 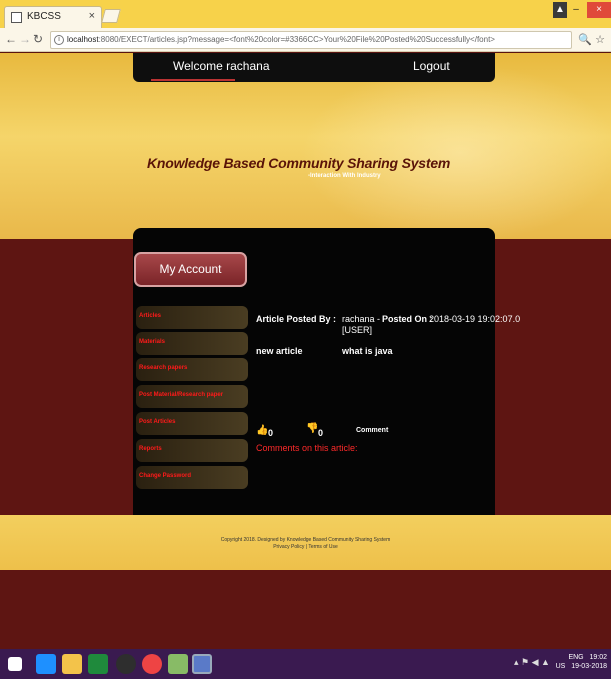 I want to click on user-profile-icon: ▲, so click(x=560, y=10).